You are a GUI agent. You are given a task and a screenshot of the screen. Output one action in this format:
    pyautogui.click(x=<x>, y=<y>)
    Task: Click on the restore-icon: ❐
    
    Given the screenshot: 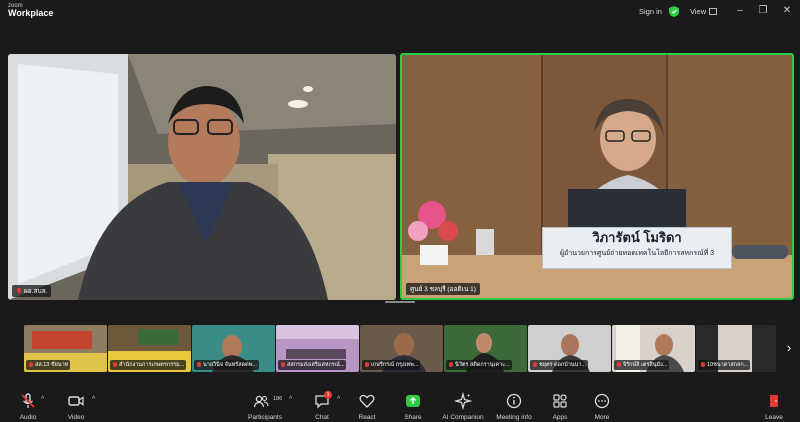 What is the action you would take?
    pyautogui.click(x=763, y=11)
    